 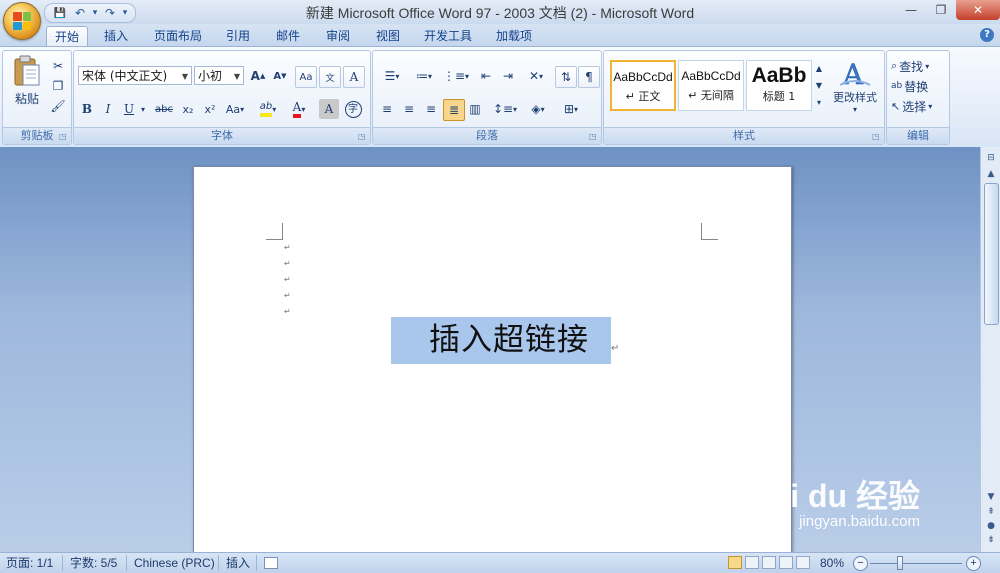 What do you see at coordinates (178, 36) in the screenshot?
I see `tab-page-layout: 页面布局` at bounding box center [178, 36].